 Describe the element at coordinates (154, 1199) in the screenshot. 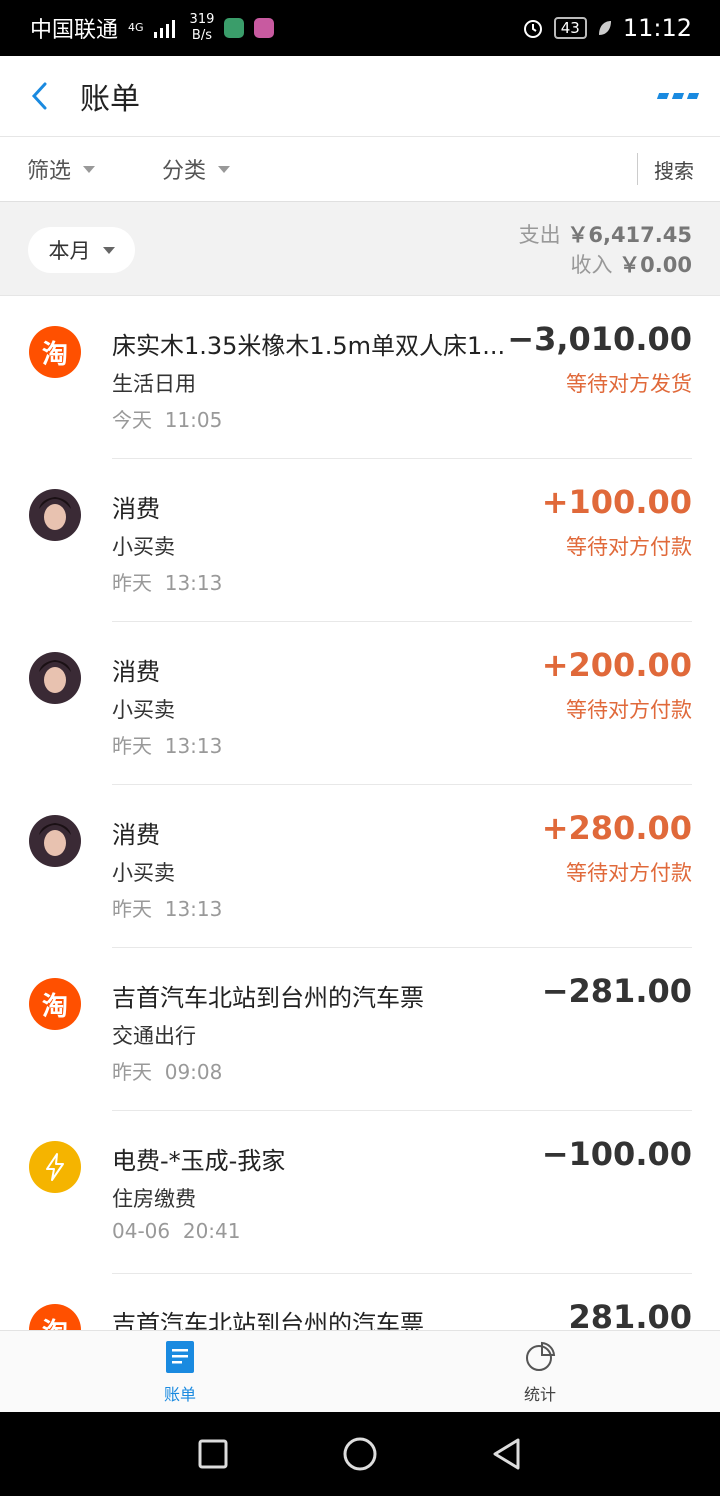

I see `transaction-category: 住房缴费` at that location.